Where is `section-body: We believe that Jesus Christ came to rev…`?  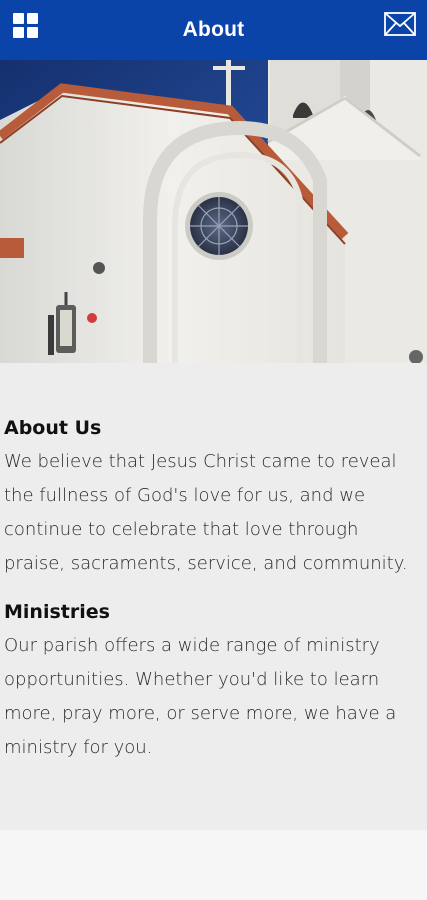
section-body: We believe that Jesus Christ came to rev… is located at coordinates (206, 512).